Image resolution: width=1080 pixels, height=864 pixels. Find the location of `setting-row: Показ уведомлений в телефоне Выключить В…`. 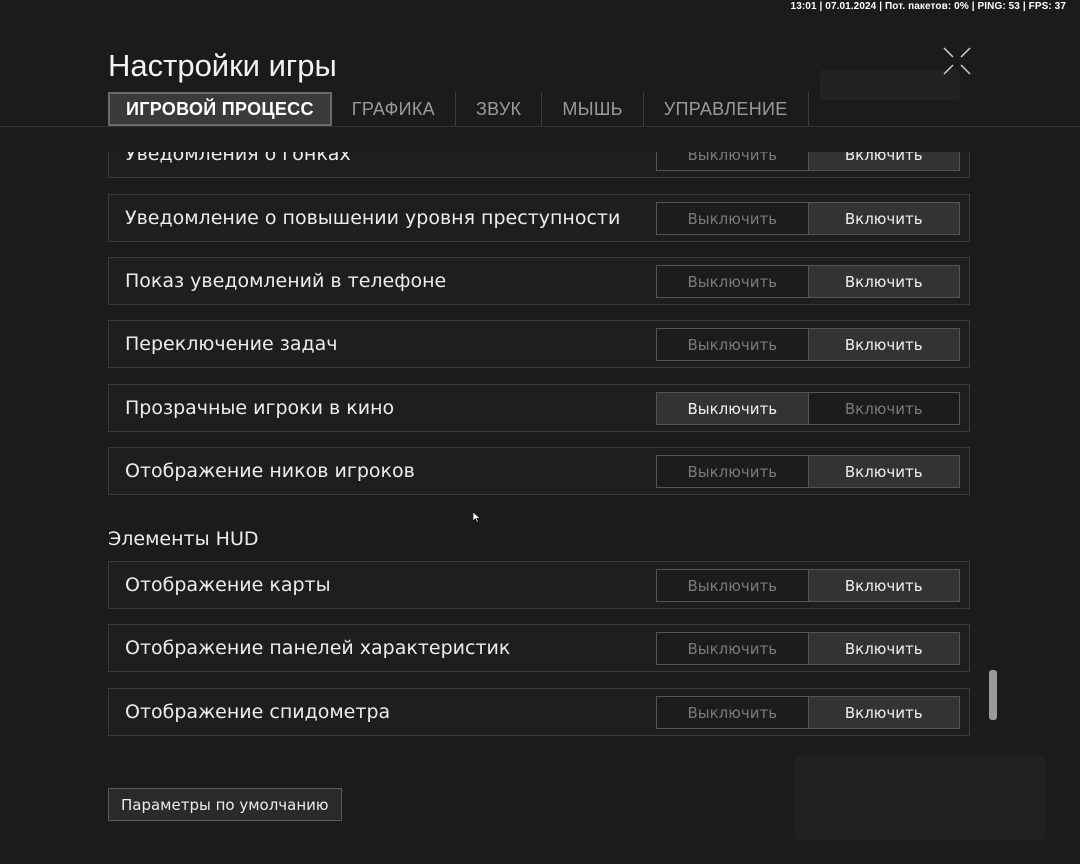

setting-row: Показ уведомлений в телефоне Выключить В… is located at coordinates (539, 281).